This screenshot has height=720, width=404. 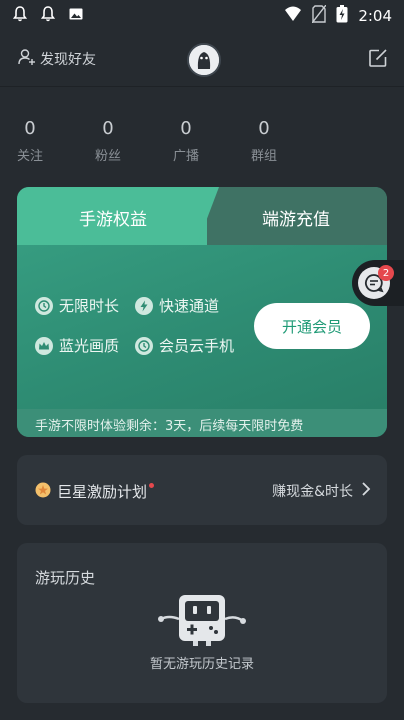 What do you see at coordinates (296, 217) in the screenshot?
I see `tab-pc-recharge: 端游充值` at bounding box center [296, 217].